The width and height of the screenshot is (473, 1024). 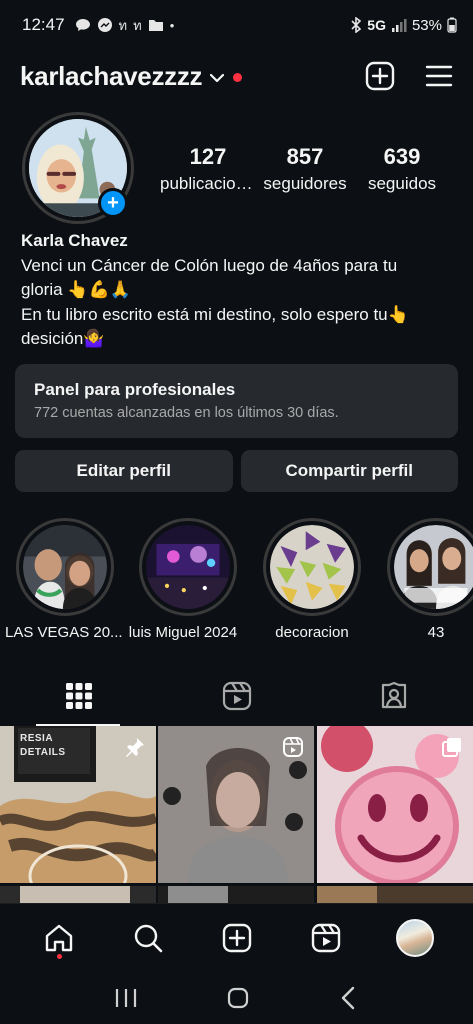 I want to click on followers-label: seguidores, so click(x=305, y=183).